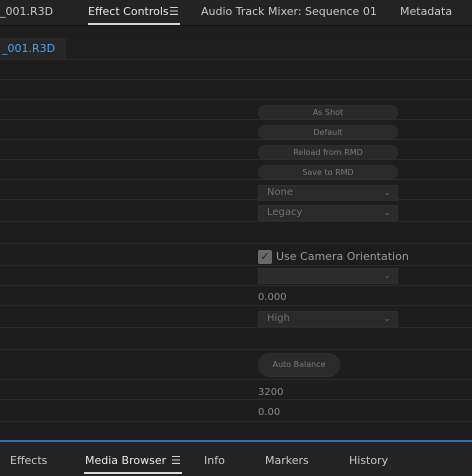  I want to click on auto-balance-button: Auto Balance, so click(299, 365).